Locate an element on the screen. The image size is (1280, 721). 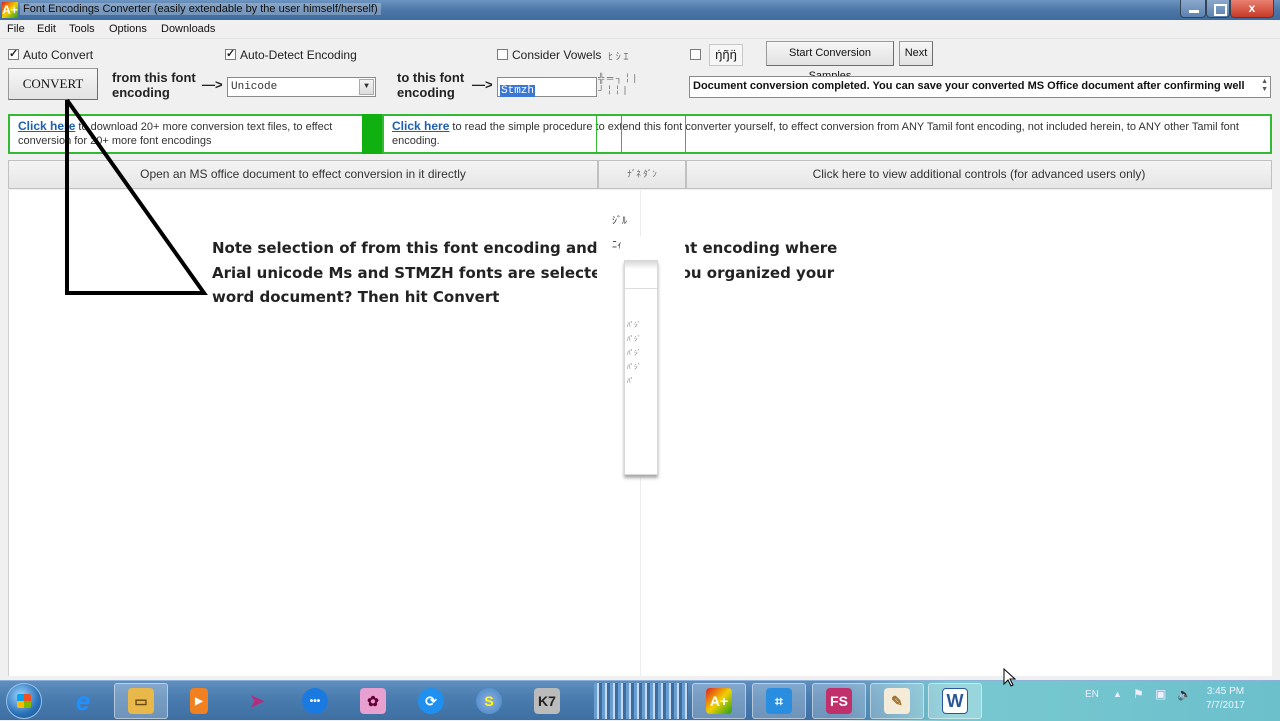
taskbar-app-chat: ••• is located at coordinates (315, 701).